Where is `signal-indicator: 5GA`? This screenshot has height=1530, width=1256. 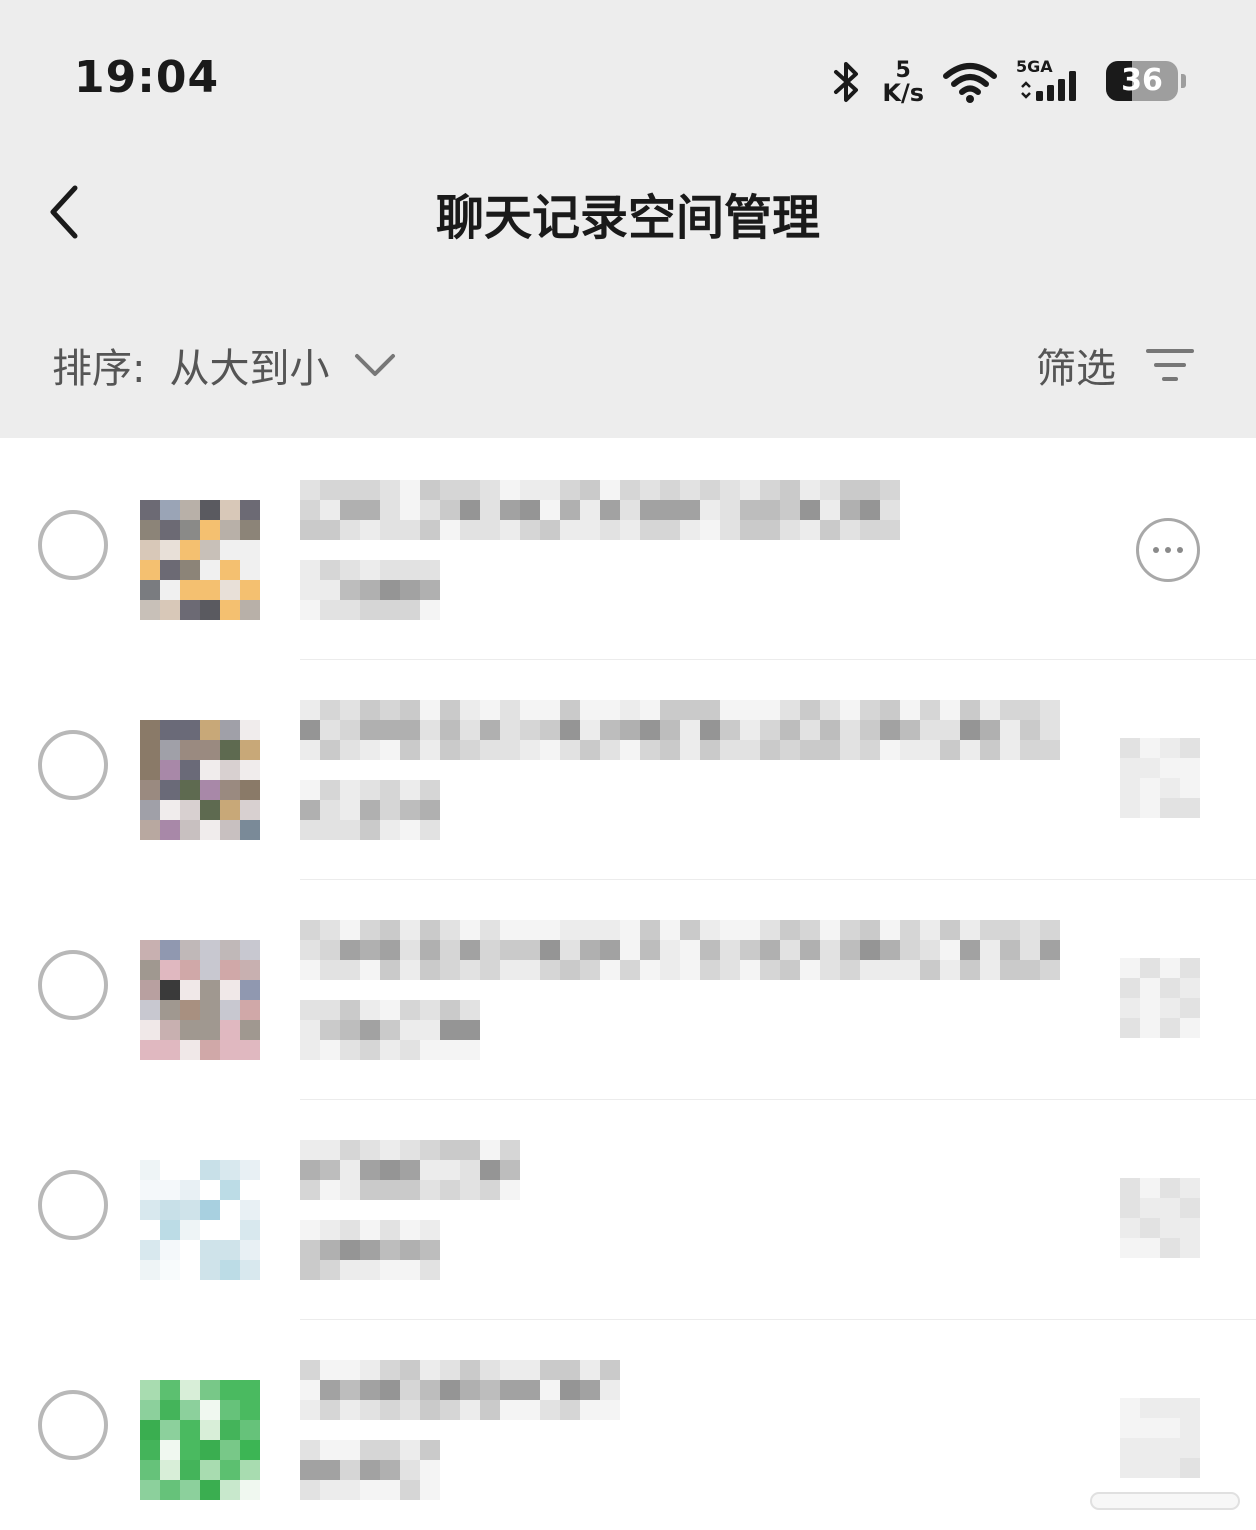
signal-indicator: 5GA is located at coordinates (1052, 82).